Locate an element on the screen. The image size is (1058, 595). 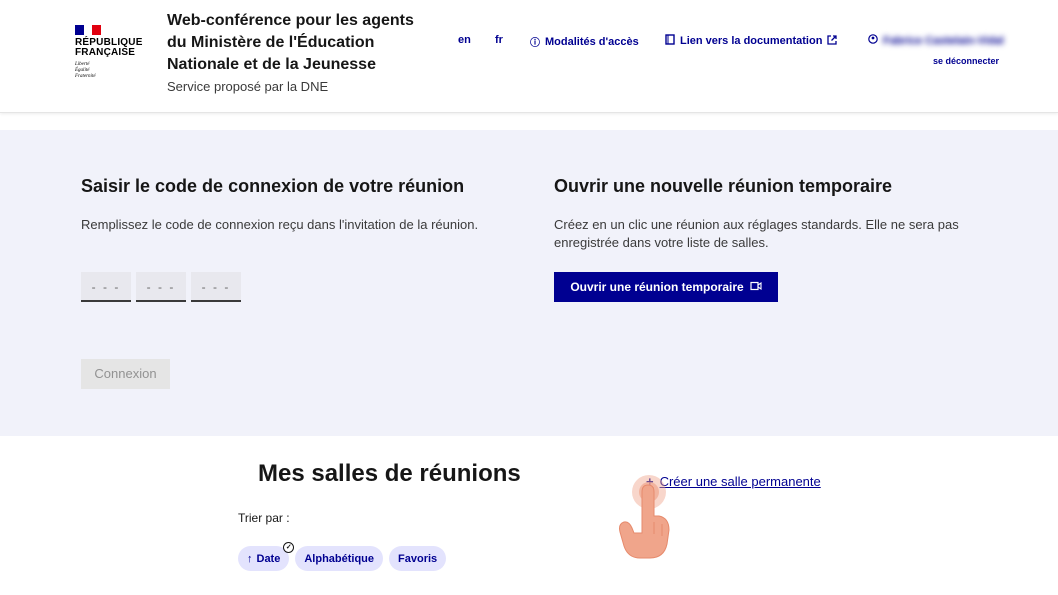
lang-fr-link: fr is located at coordinates (499, 40).